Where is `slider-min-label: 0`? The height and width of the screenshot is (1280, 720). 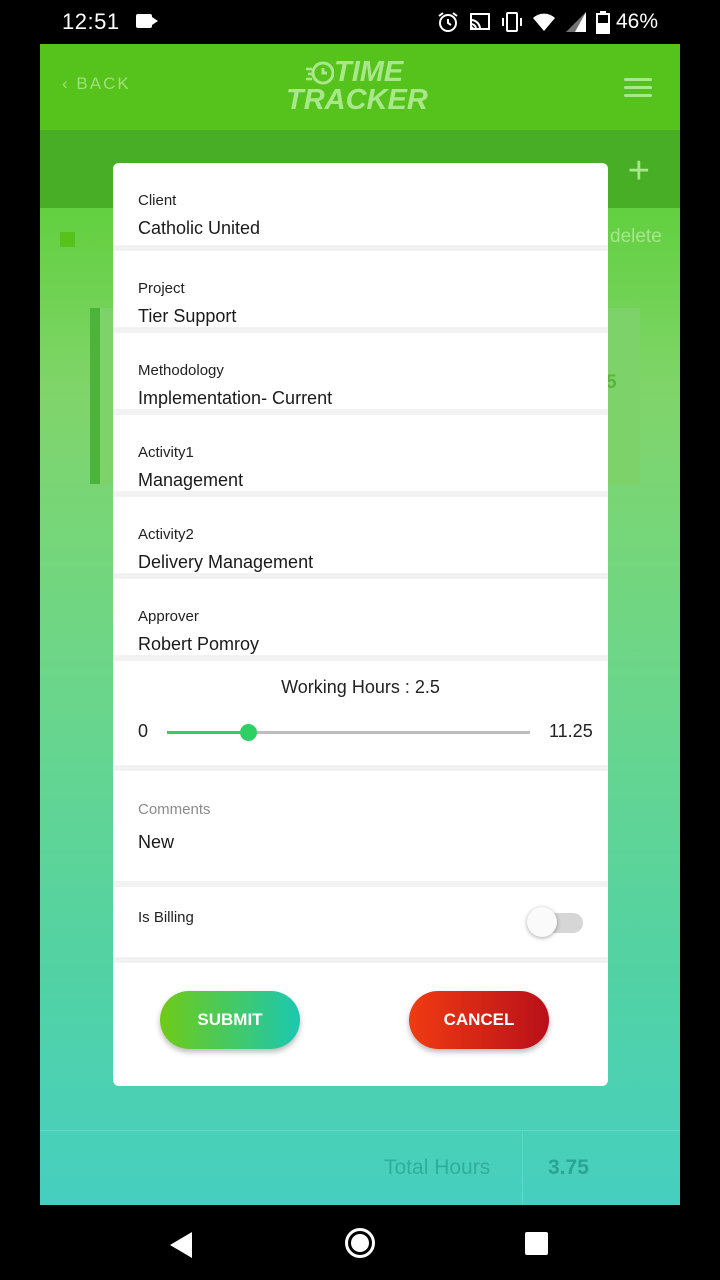
slider-min-label: 0 is located at coordinates (143, 731).